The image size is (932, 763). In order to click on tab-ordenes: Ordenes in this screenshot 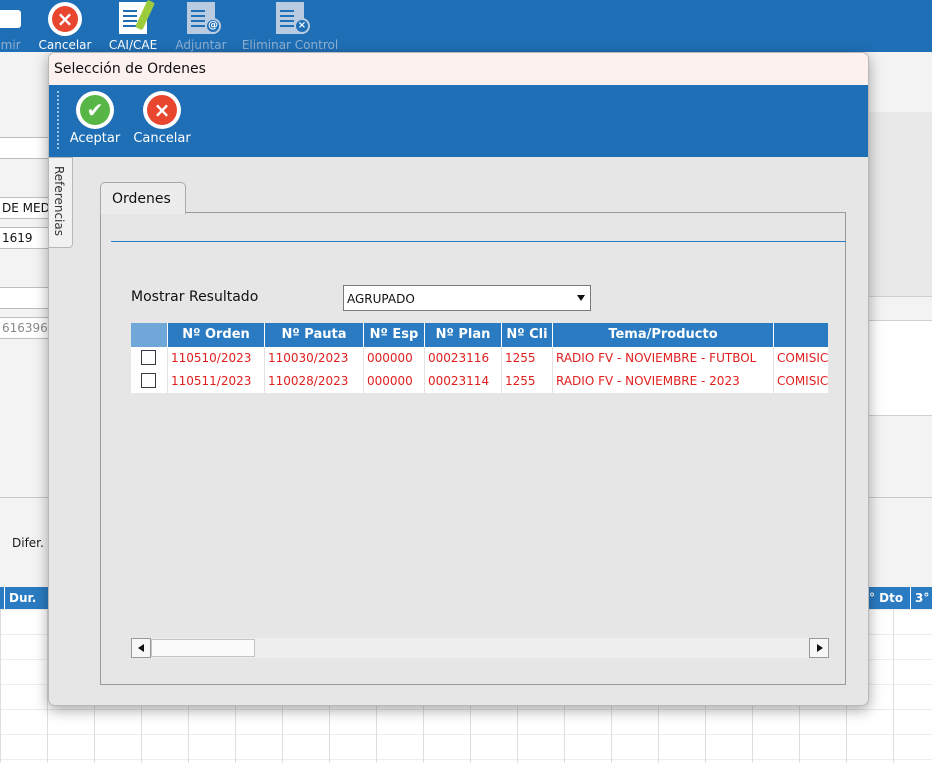, I will do `click(143, 198)`.